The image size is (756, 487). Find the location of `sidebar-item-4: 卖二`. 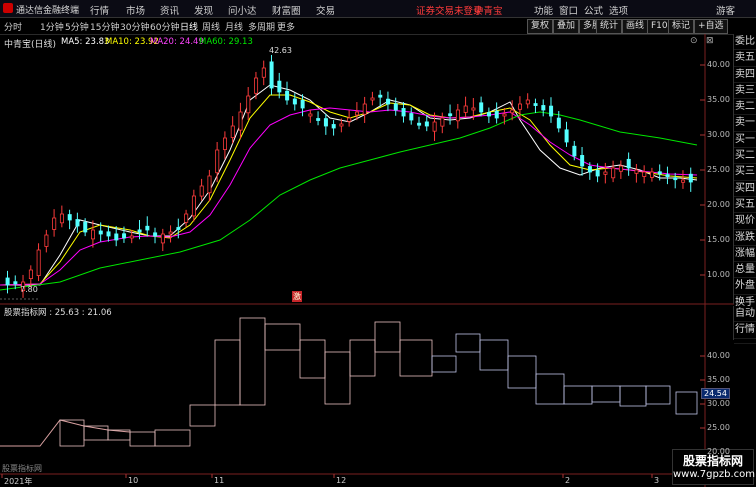

sidebar-item-4: 卖二 is located at coordinates (745, 107).